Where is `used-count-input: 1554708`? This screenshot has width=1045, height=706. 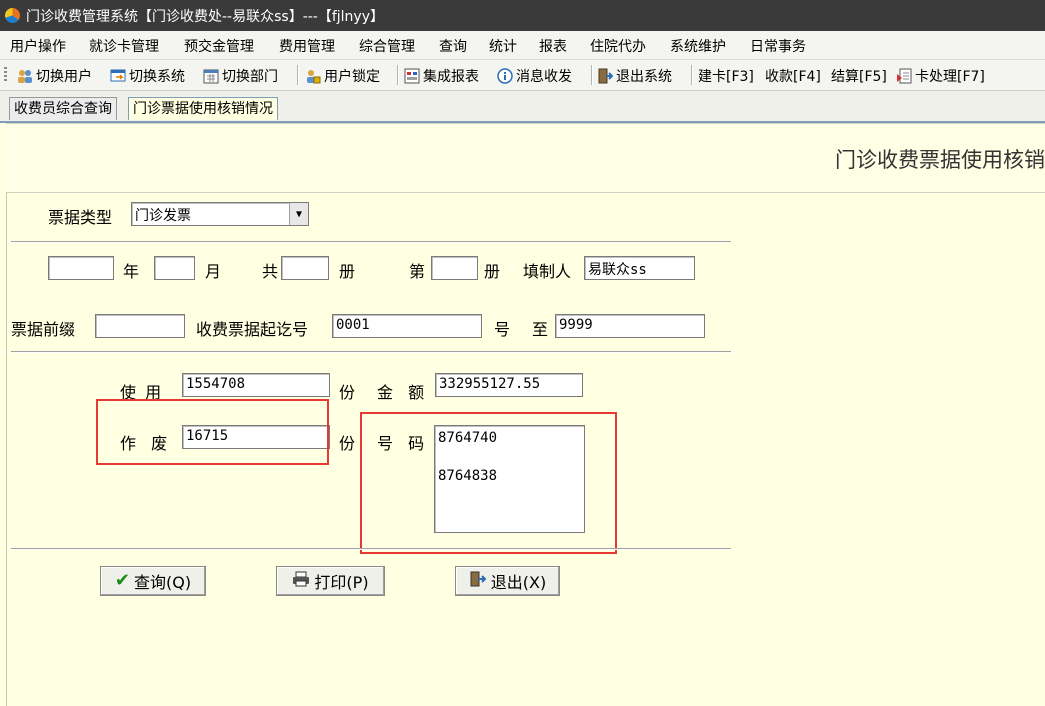 used-count-input: 1554708 is located at coordinates (256, 385).